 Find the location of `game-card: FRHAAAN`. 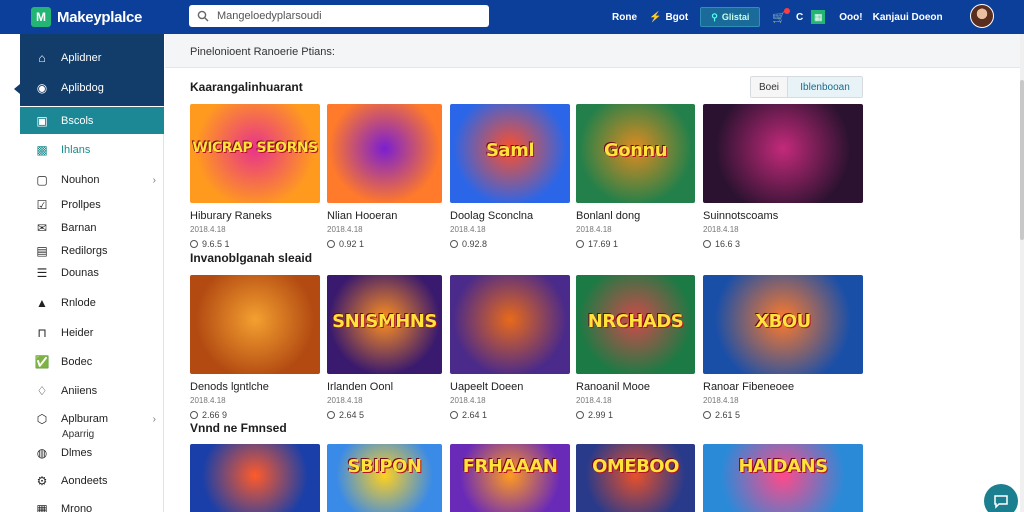

game-card: FRHAAAN is located at coordinates (510, 478).